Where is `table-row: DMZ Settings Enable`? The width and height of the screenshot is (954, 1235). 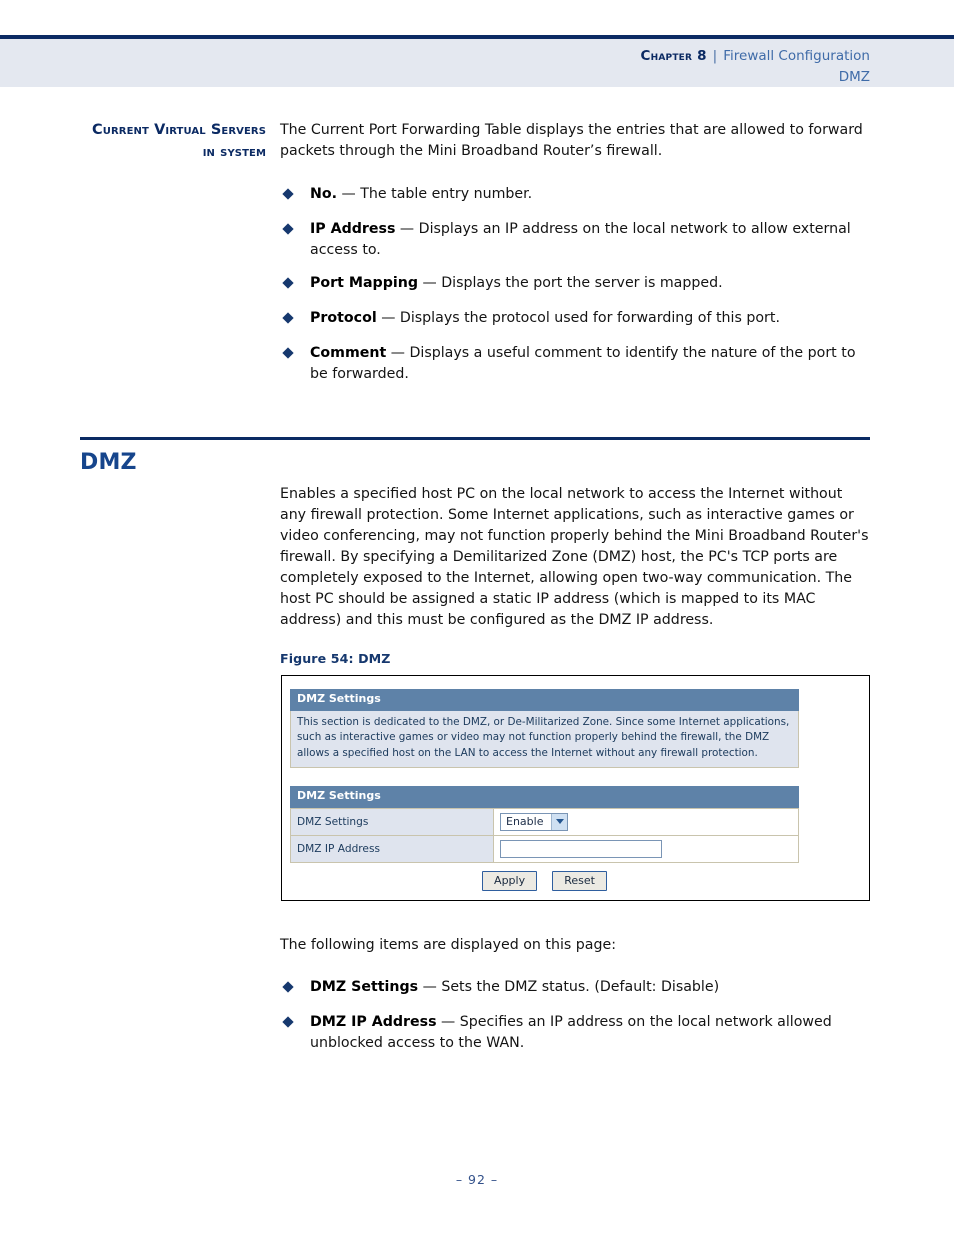 table-row: DMZ Settings Enable is located at coordinates (544, 821).